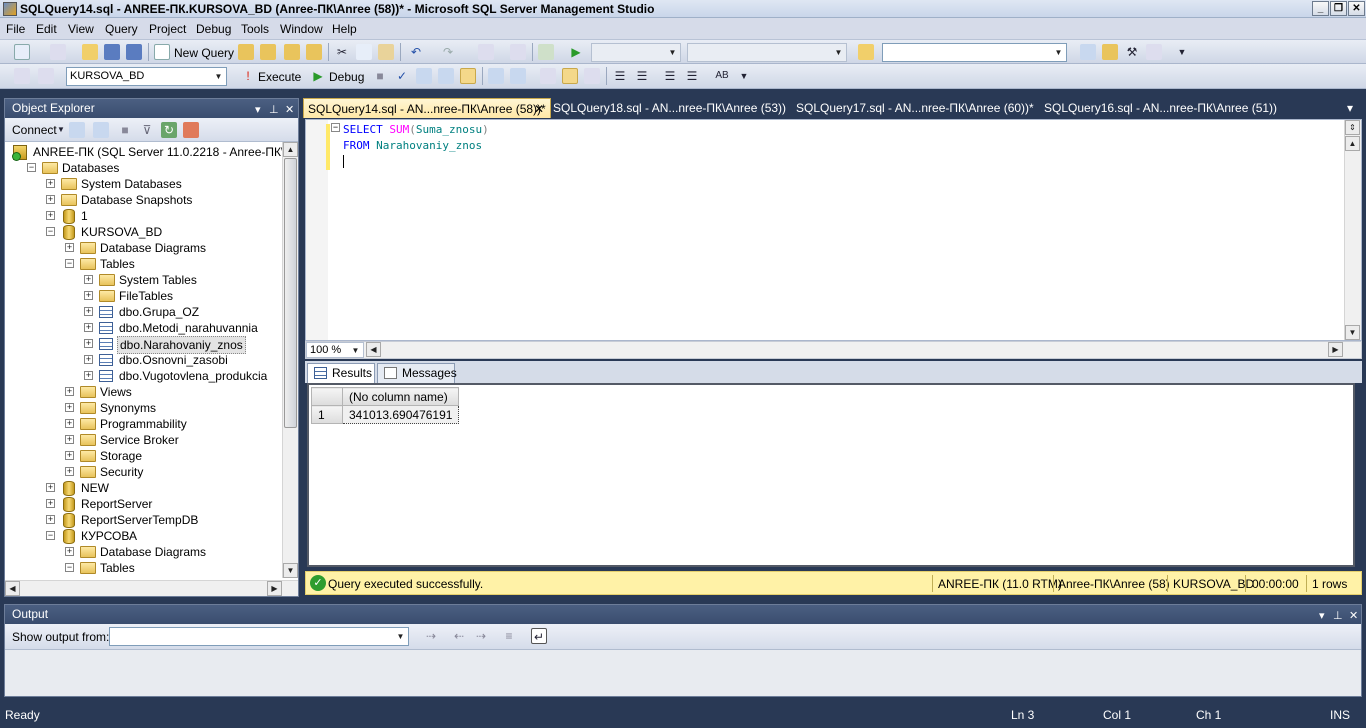 The image size is (1366, 728). What do you see at coordinates (290, 360) in the screenshot?
I see `tree-vertical-scrollbar: ▲ ▼` at bounding box center [290, 360].